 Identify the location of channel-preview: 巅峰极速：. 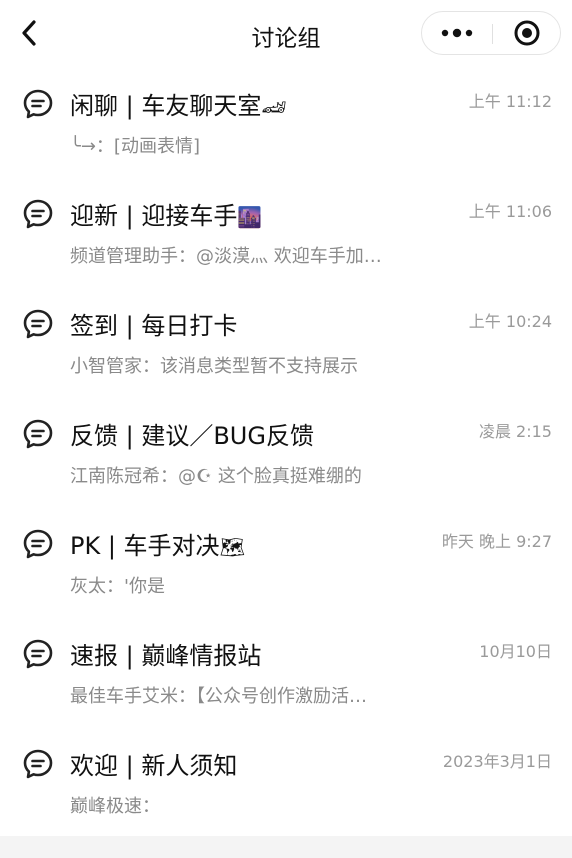
(115, 806).